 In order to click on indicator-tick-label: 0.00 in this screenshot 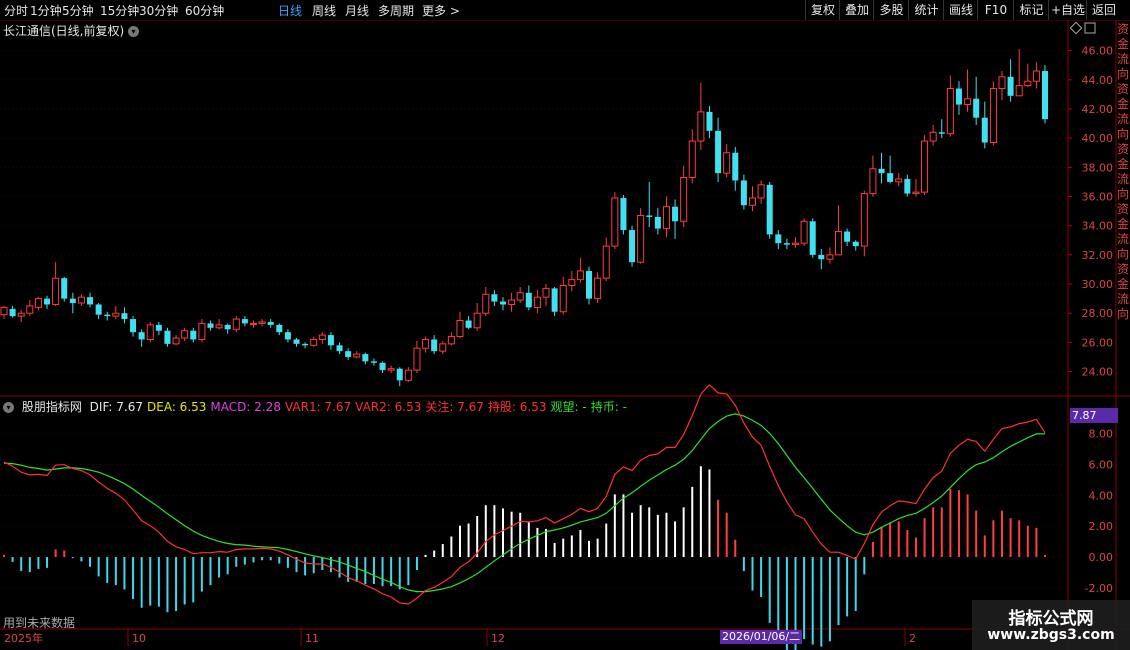, I will do `click(1101, 557)`.